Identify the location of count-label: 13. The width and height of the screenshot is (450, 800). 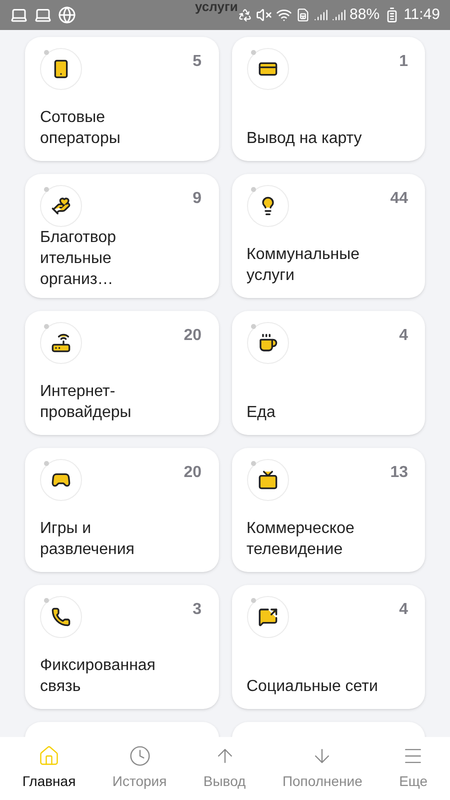
(399, 473).